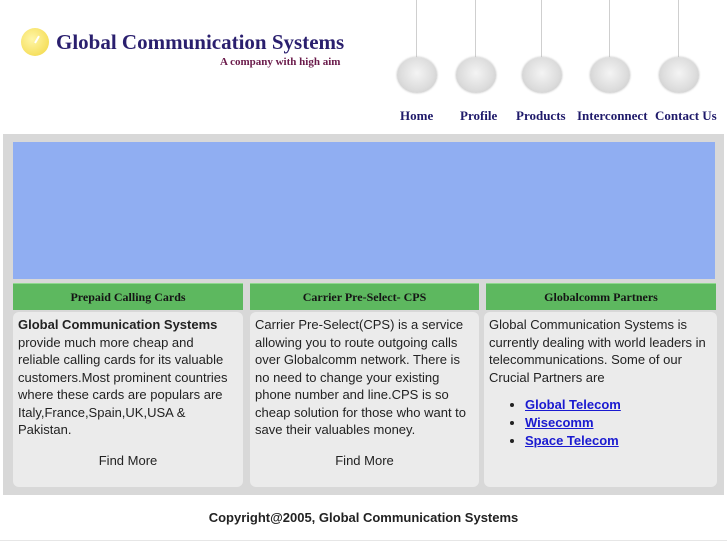 The image size is (727, 545). I want to click on nav-contact-link: Contact Us, so click(686, 116).